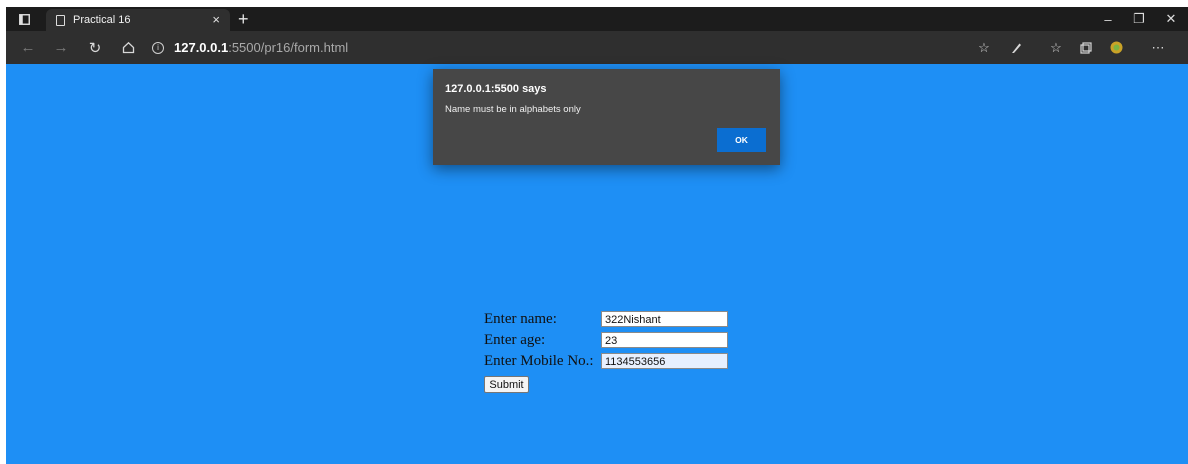 The width and height of the screenshot is (1188, 464). I want to click on age-label: Enter age:, so click(515, 340).